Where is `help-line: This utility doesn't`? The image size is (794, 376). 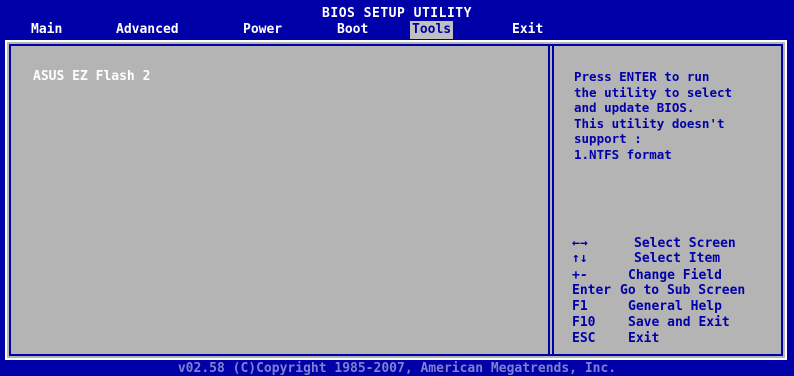 help-line: This utility doesn't is located at coordinates (649, 123).